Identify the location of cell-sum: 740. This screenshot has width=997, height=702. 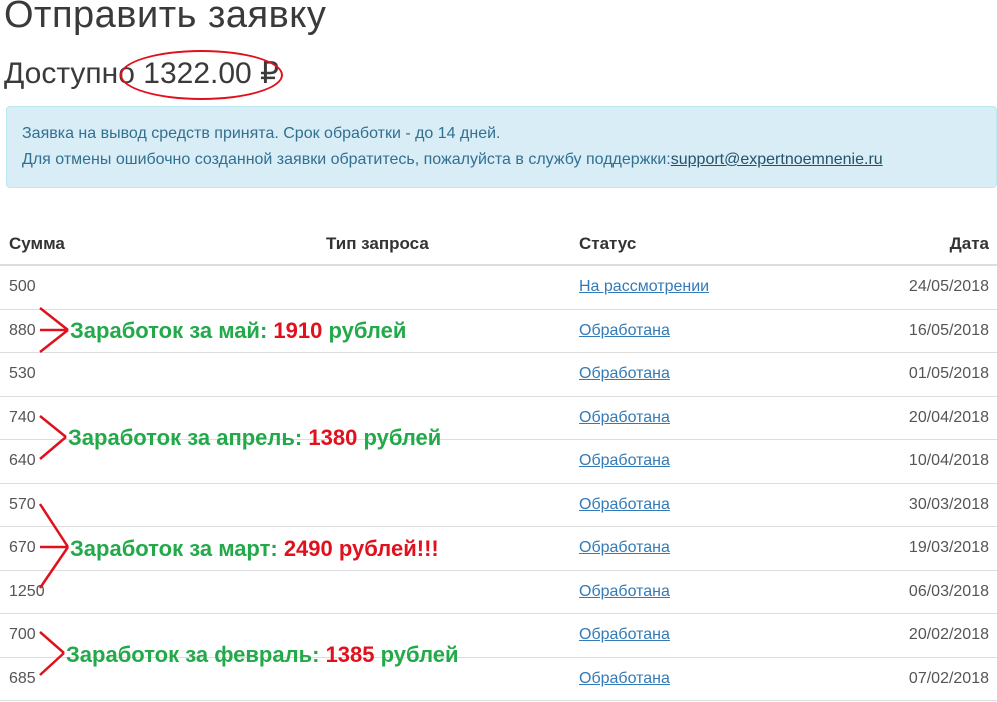
(22, 417).